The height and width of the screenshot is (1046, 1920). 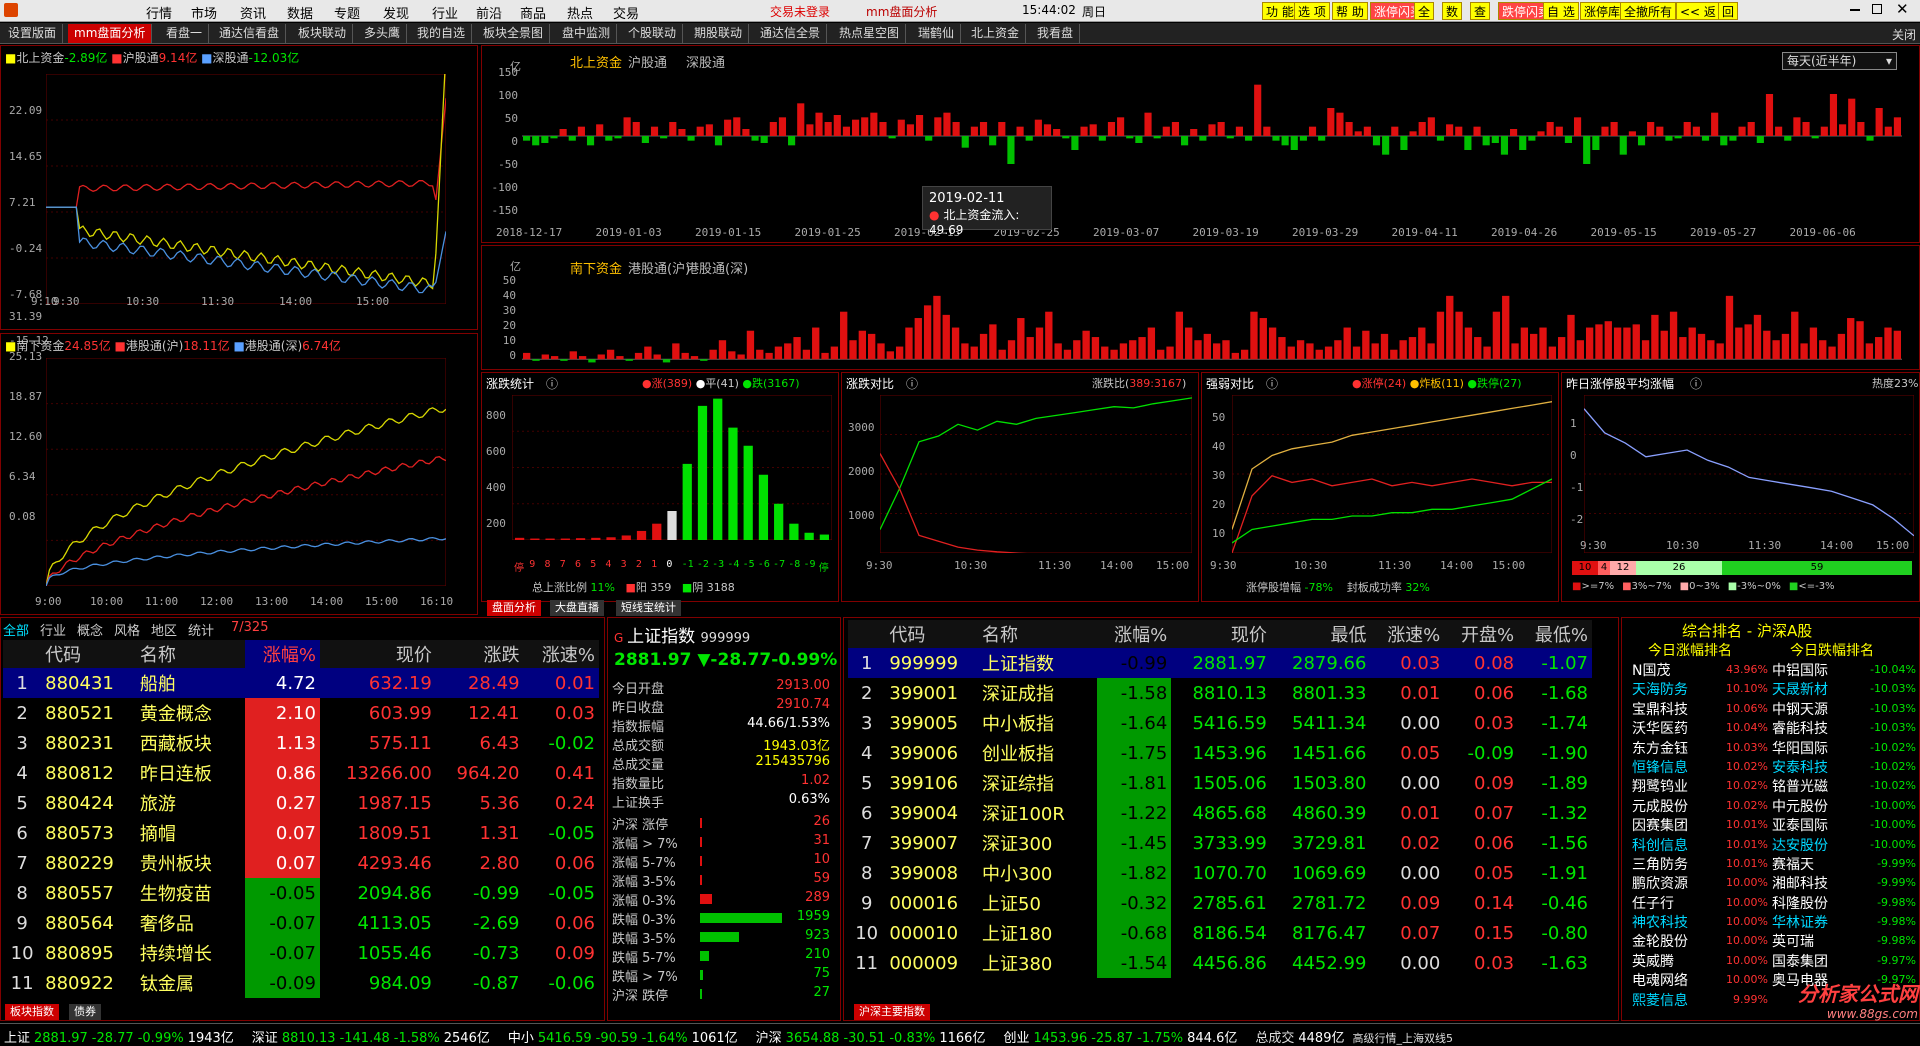 What do you see at coordinates (873, 1038) in the screenshot?
I see `status-index-3: 沪深 3654.88 -30.51 -0.83% 1166亿` at bounding box center [873, 1038].